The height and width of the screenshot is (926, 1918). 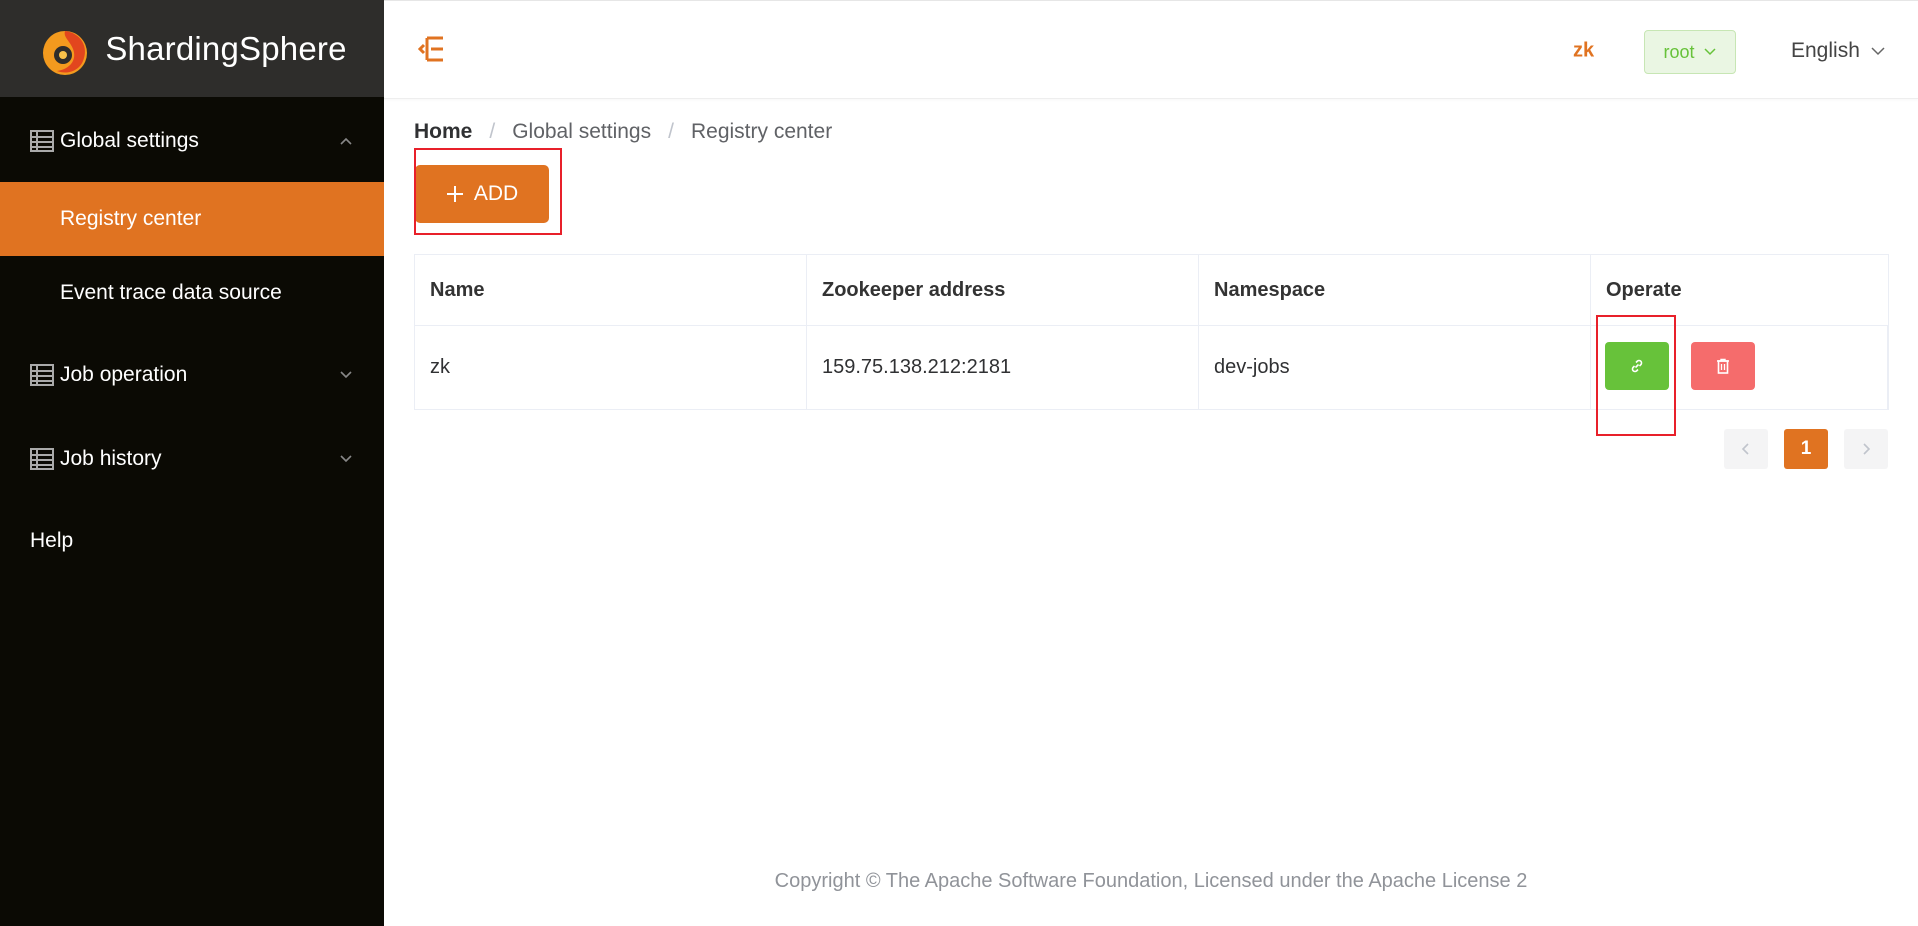 I want to click on menu-job-operation-label: Job operation, so click(x=124, y=374).